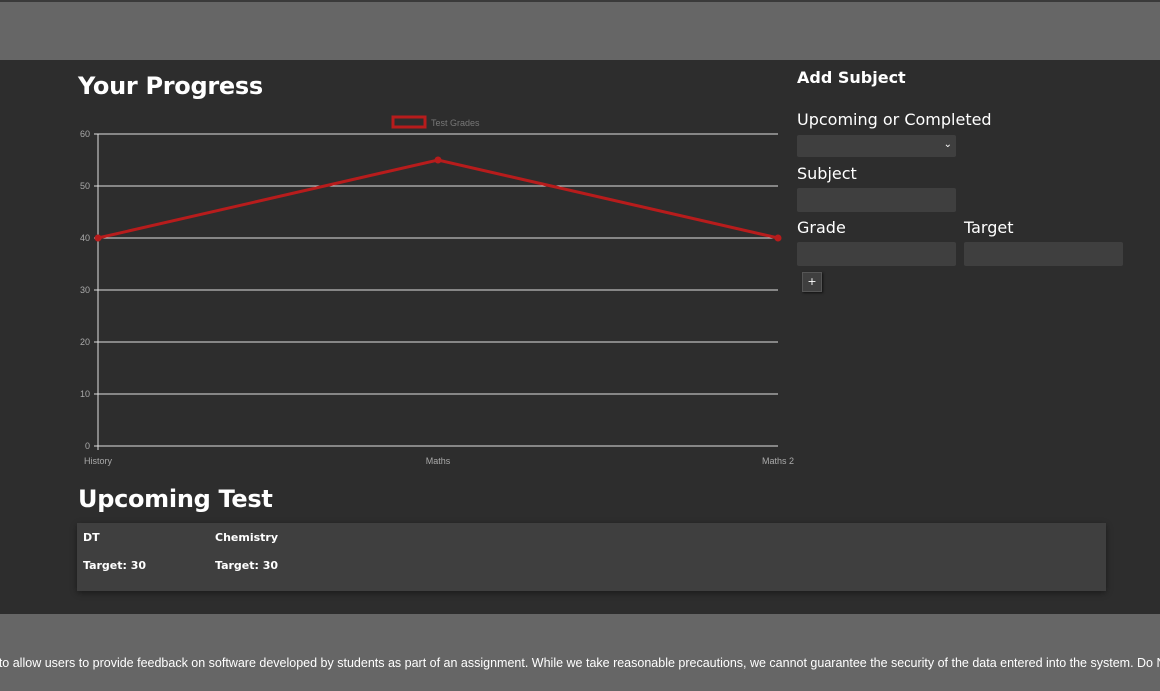 This screenshot has width=1160, height=691. I want to click on grade-input, so click(876, 254).